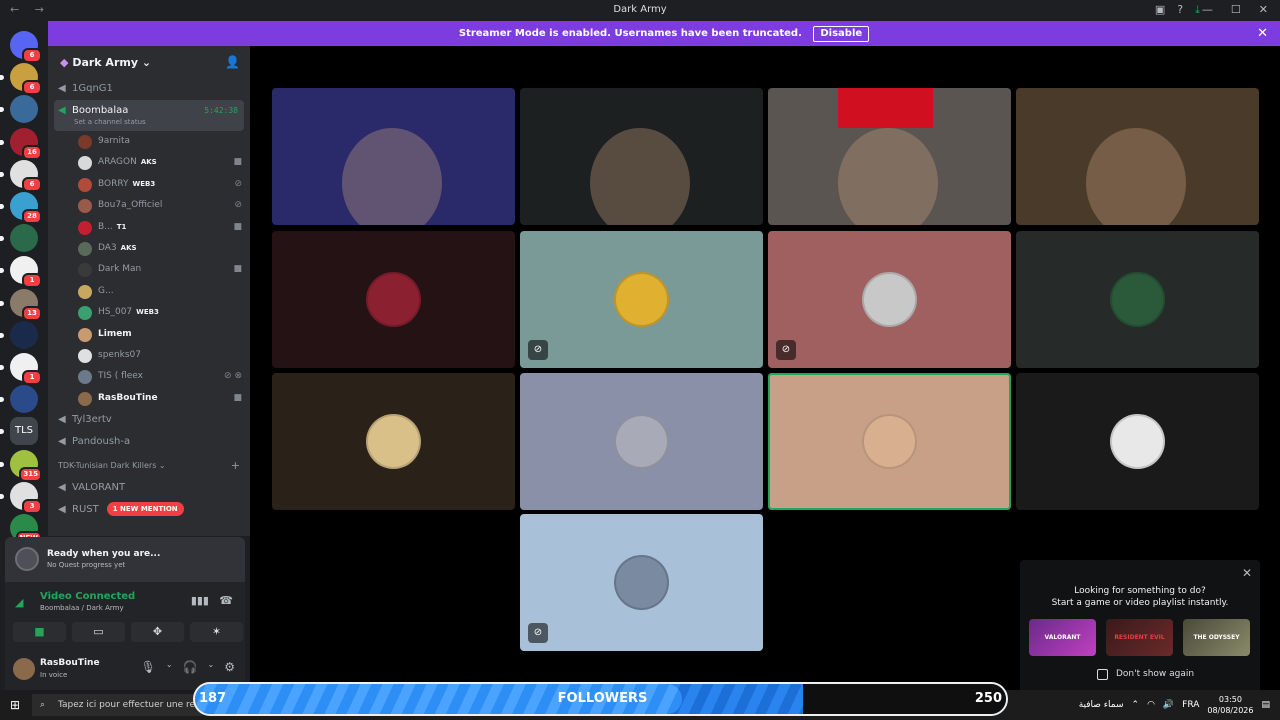  What do you see at coordinates (21, 304) in the screenshot?
I see `server-icon: 13` at bounding box center [21, 304].